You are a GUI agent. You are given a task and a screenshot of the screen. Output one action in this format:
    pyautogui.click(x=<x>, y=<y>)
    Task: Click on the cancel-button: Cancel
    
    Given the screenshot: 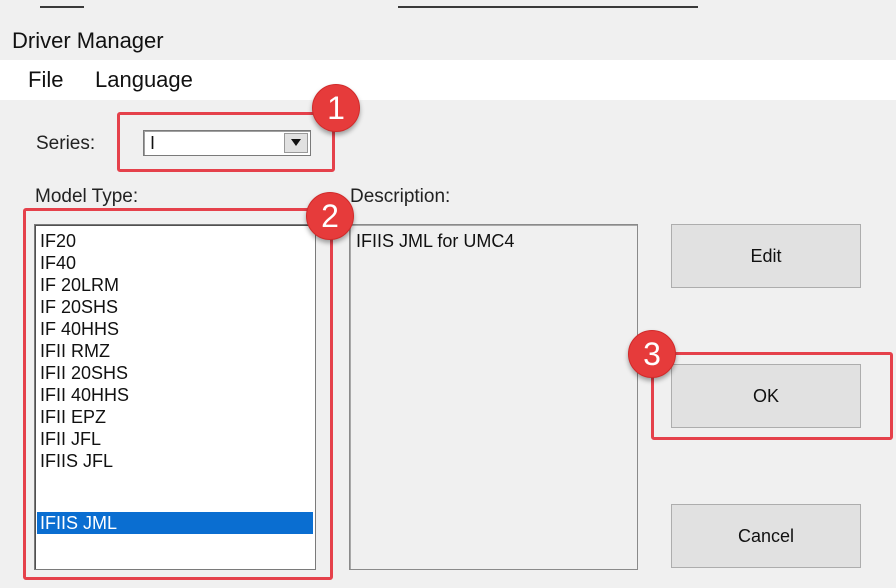 What is the action you would take?
    pyautogui.click(x=766, y=536)
    